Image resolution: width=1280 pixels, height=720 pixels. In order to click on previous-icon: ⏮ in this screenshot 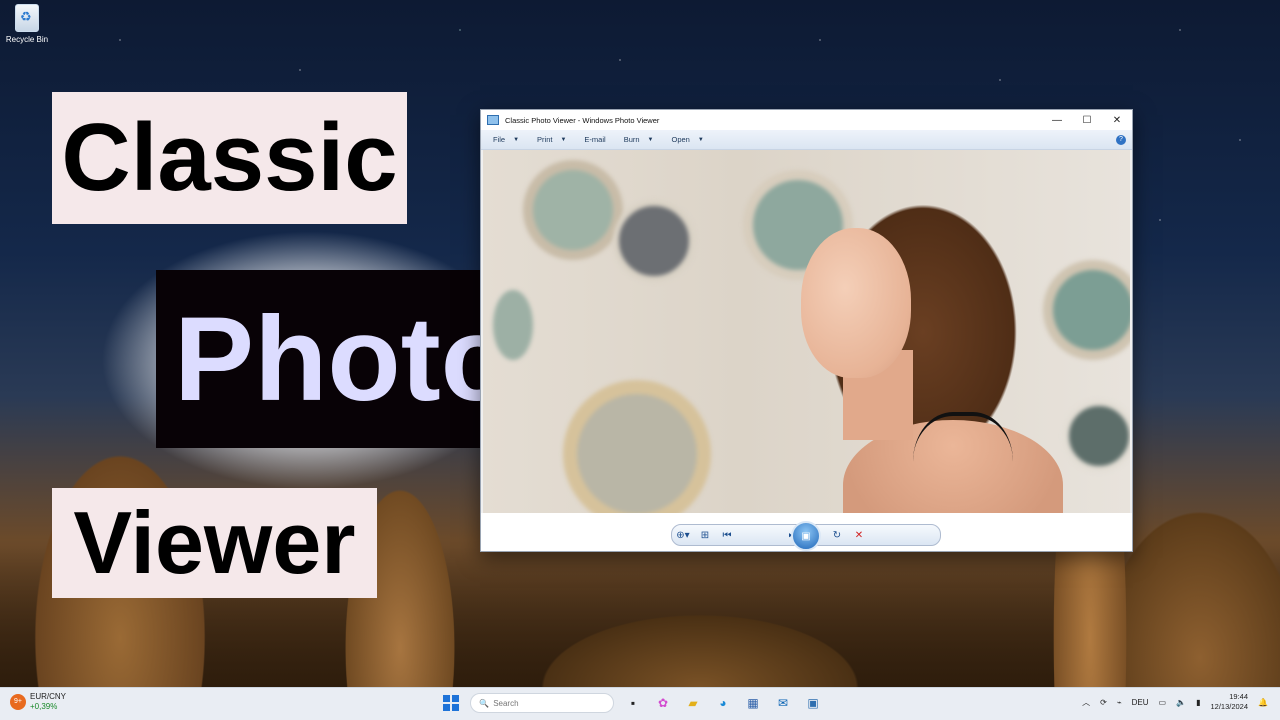, I will do `click(727, 535)`.